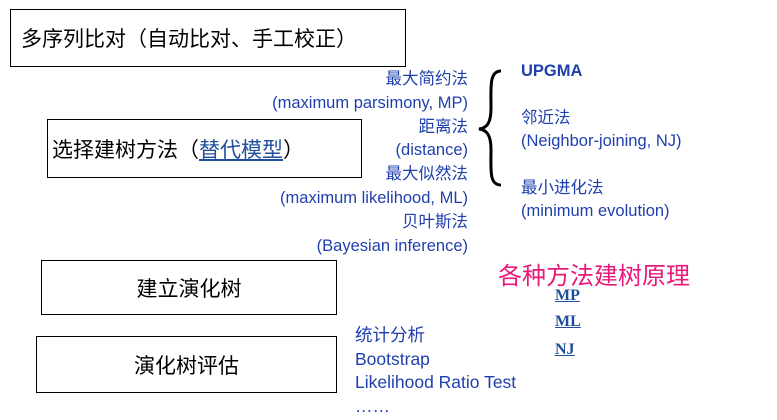 The width and height of the screenshot is (777, 420). What do you see at coordinates (568, 322) in the screenshot?
I see `principle-link-ml: ML` at bounding box center [568, 322].